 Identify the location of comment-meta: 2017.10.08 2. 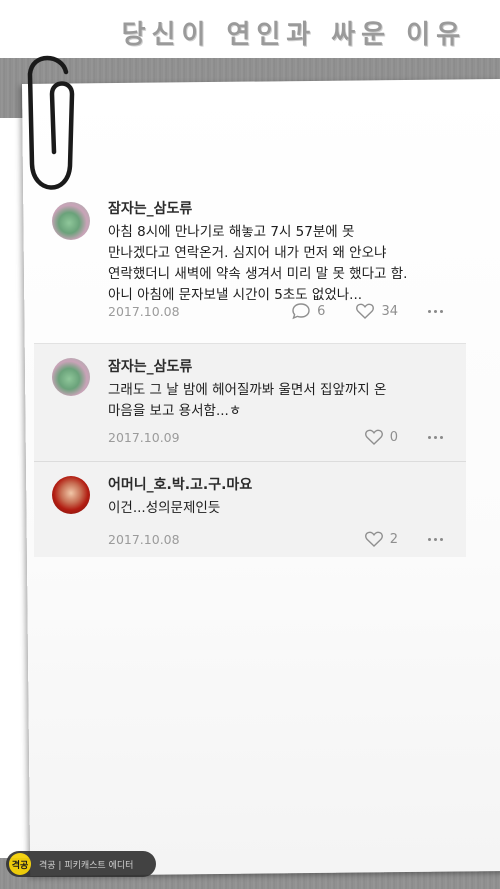
(277, 539).